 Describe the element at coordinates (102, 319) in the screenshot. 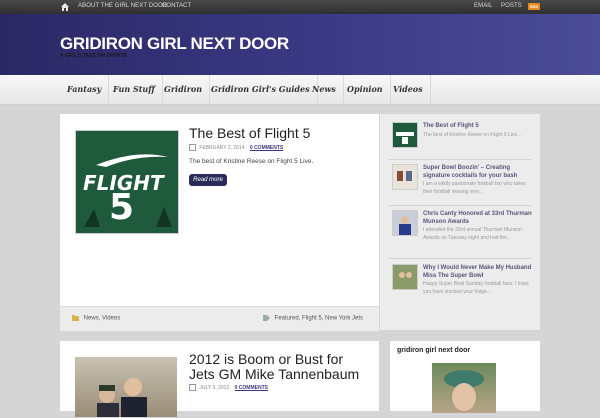

I see `categories-text: News, Videos` at that location.